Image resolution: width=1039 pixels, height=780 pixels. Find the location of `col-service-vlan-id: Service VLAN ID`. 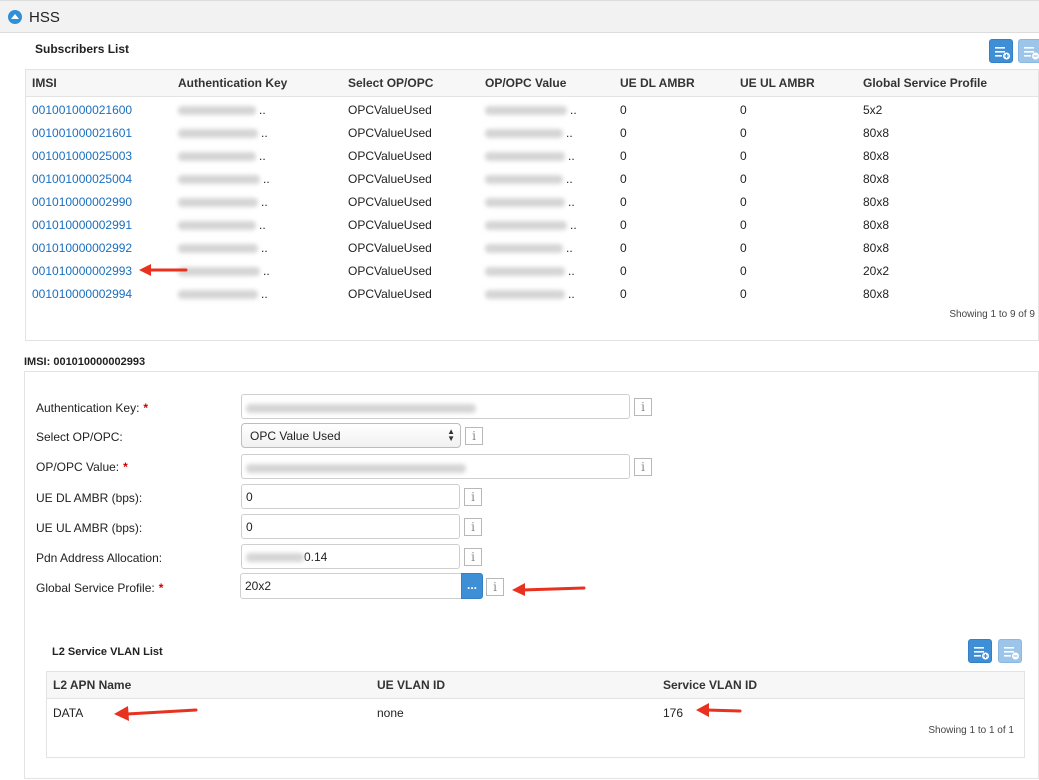

col-service-vlan-id: Service VLAN ID is located at coordinates (710, 685).